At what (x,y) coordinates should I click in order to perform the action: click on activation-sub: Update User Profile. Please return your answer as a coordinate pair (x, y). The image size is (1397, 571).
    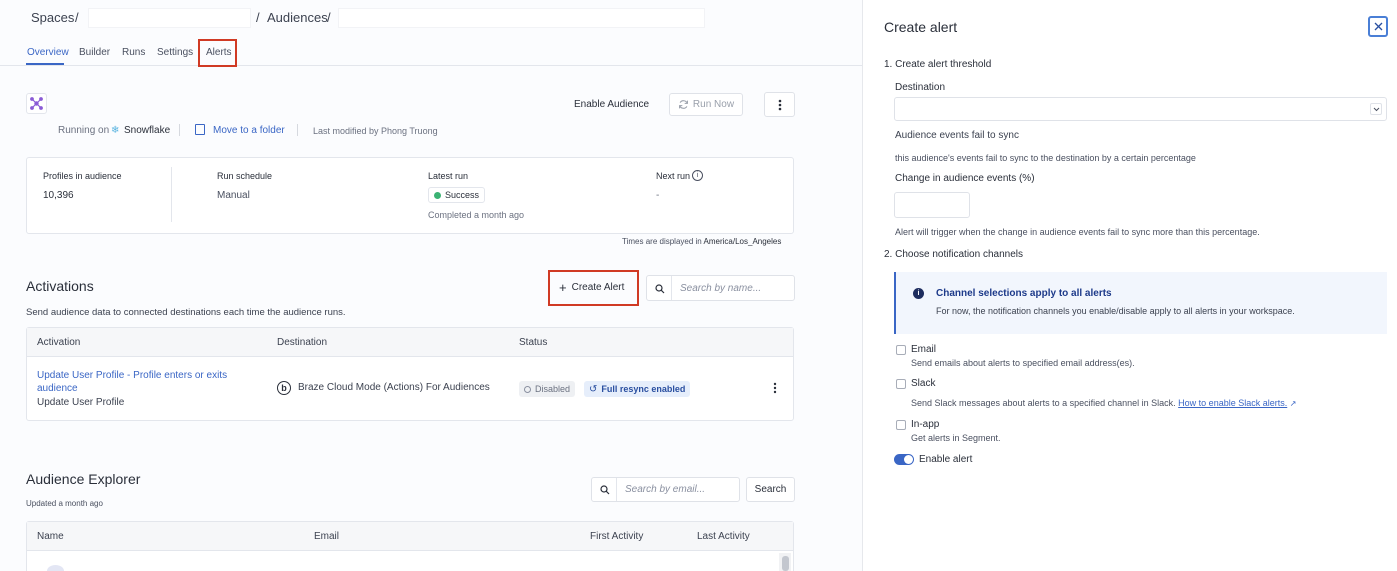
    Looking at the image, I should click on (81, 402).